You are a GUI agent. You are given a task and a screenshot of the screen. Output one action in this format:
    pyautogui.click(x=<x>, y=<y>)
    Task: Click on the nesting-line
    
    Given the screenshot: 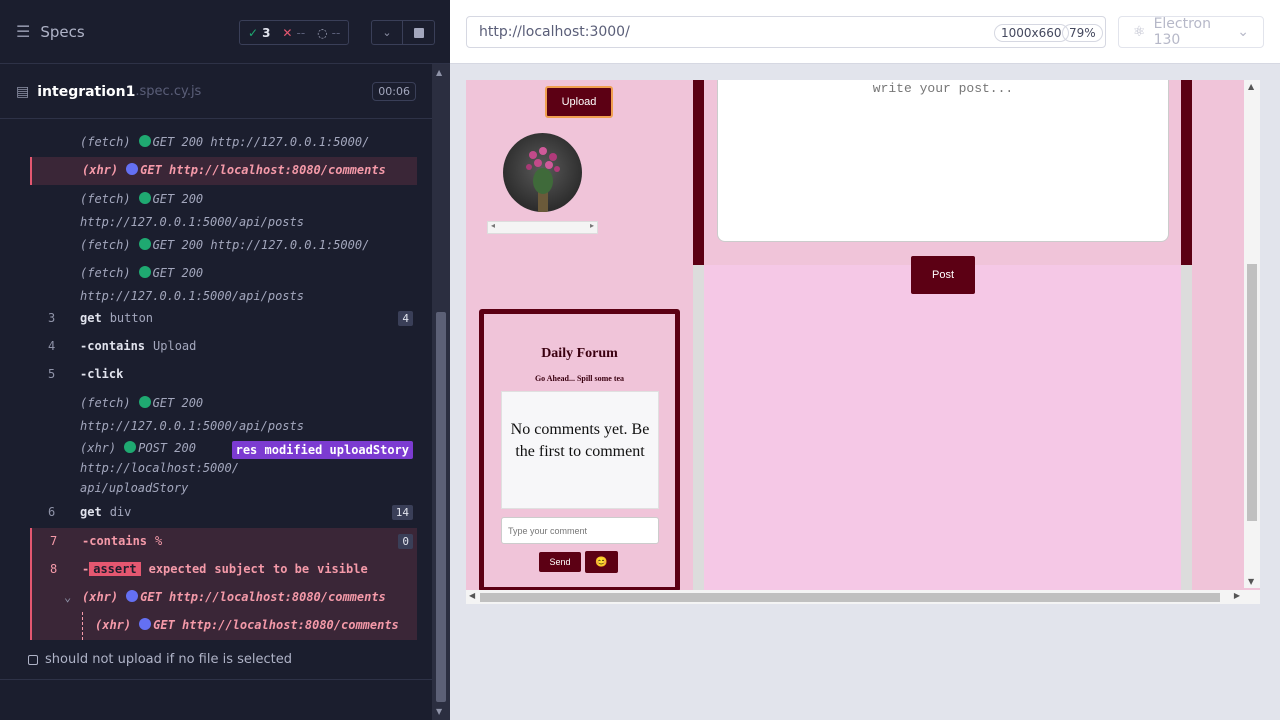 What is the action you would take?
    pyautogui.click(x=82, y=626)
    